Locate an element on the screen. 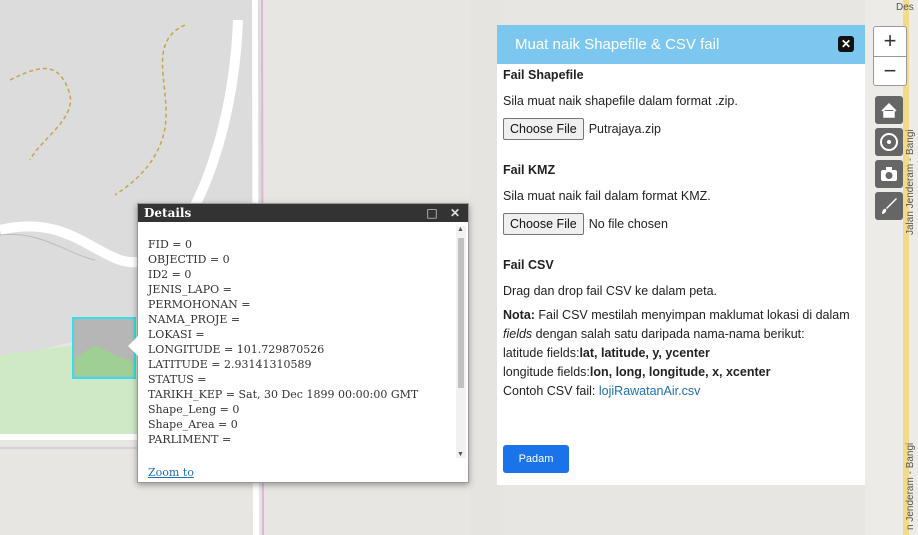  brush-icon is located at coordinates (889, 206).